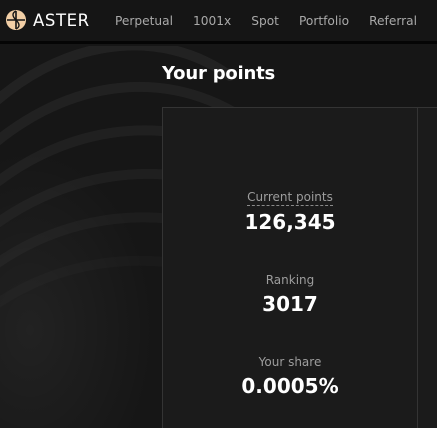 This screenshot has height=428, width=437. What do you see at coordinates (219, 73) in the screenshot?
I see `page-title: Your points` at bounding box center [219, 73].